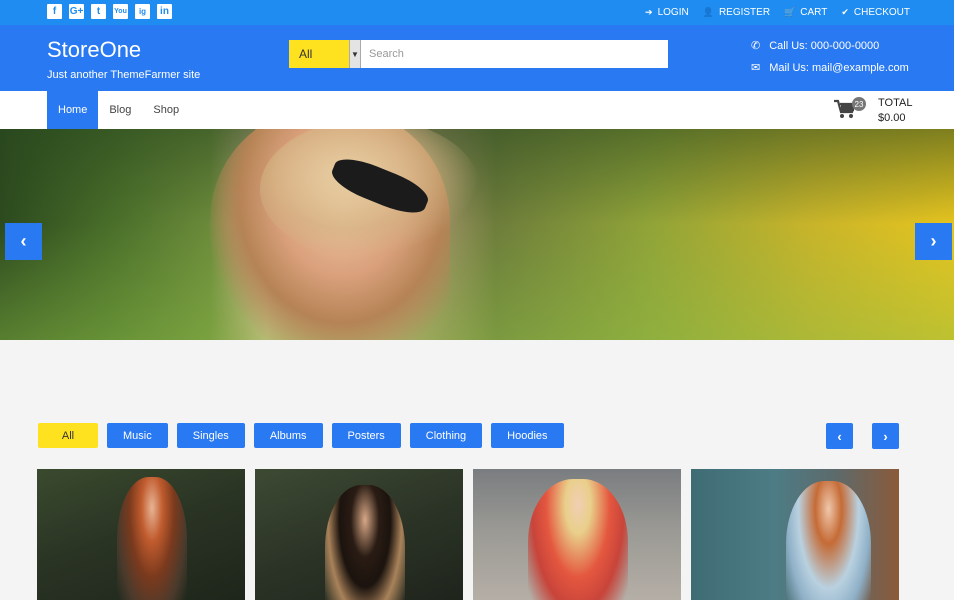  I want to click on slider-next-button: ›, so click(933, 241).